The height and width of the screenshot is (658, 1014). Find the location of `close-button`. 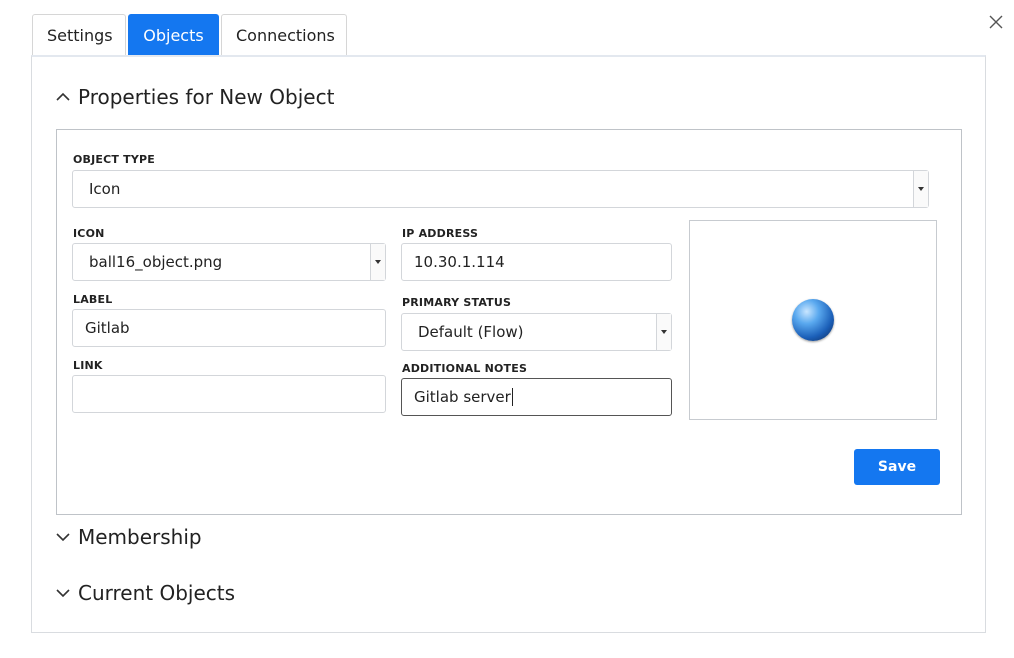

close-button is located at coordinates (996, 22).